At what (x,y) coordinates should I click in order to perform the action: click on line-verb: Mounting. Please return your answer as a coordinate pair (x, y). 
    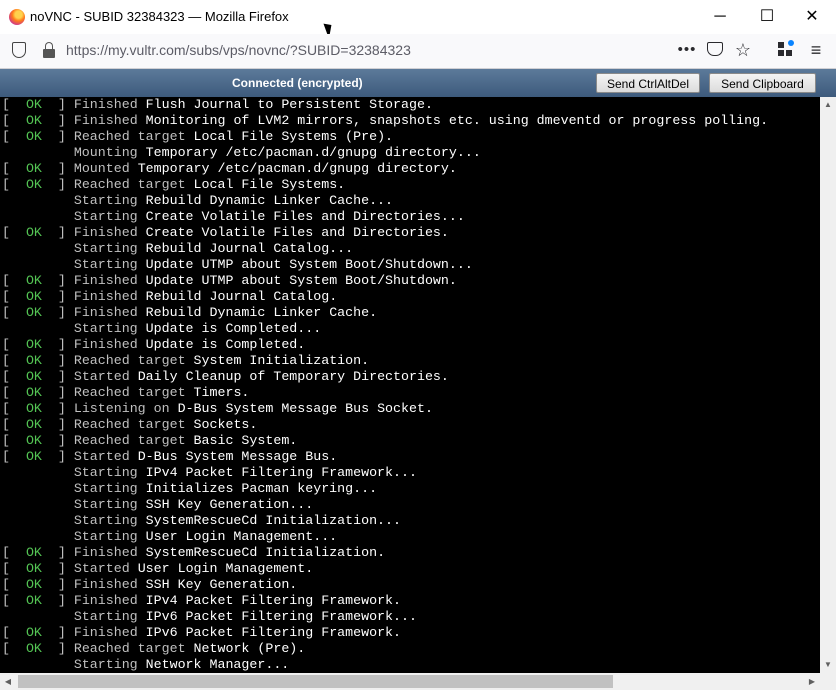
    Looking at the image, I should click on (105, 152).